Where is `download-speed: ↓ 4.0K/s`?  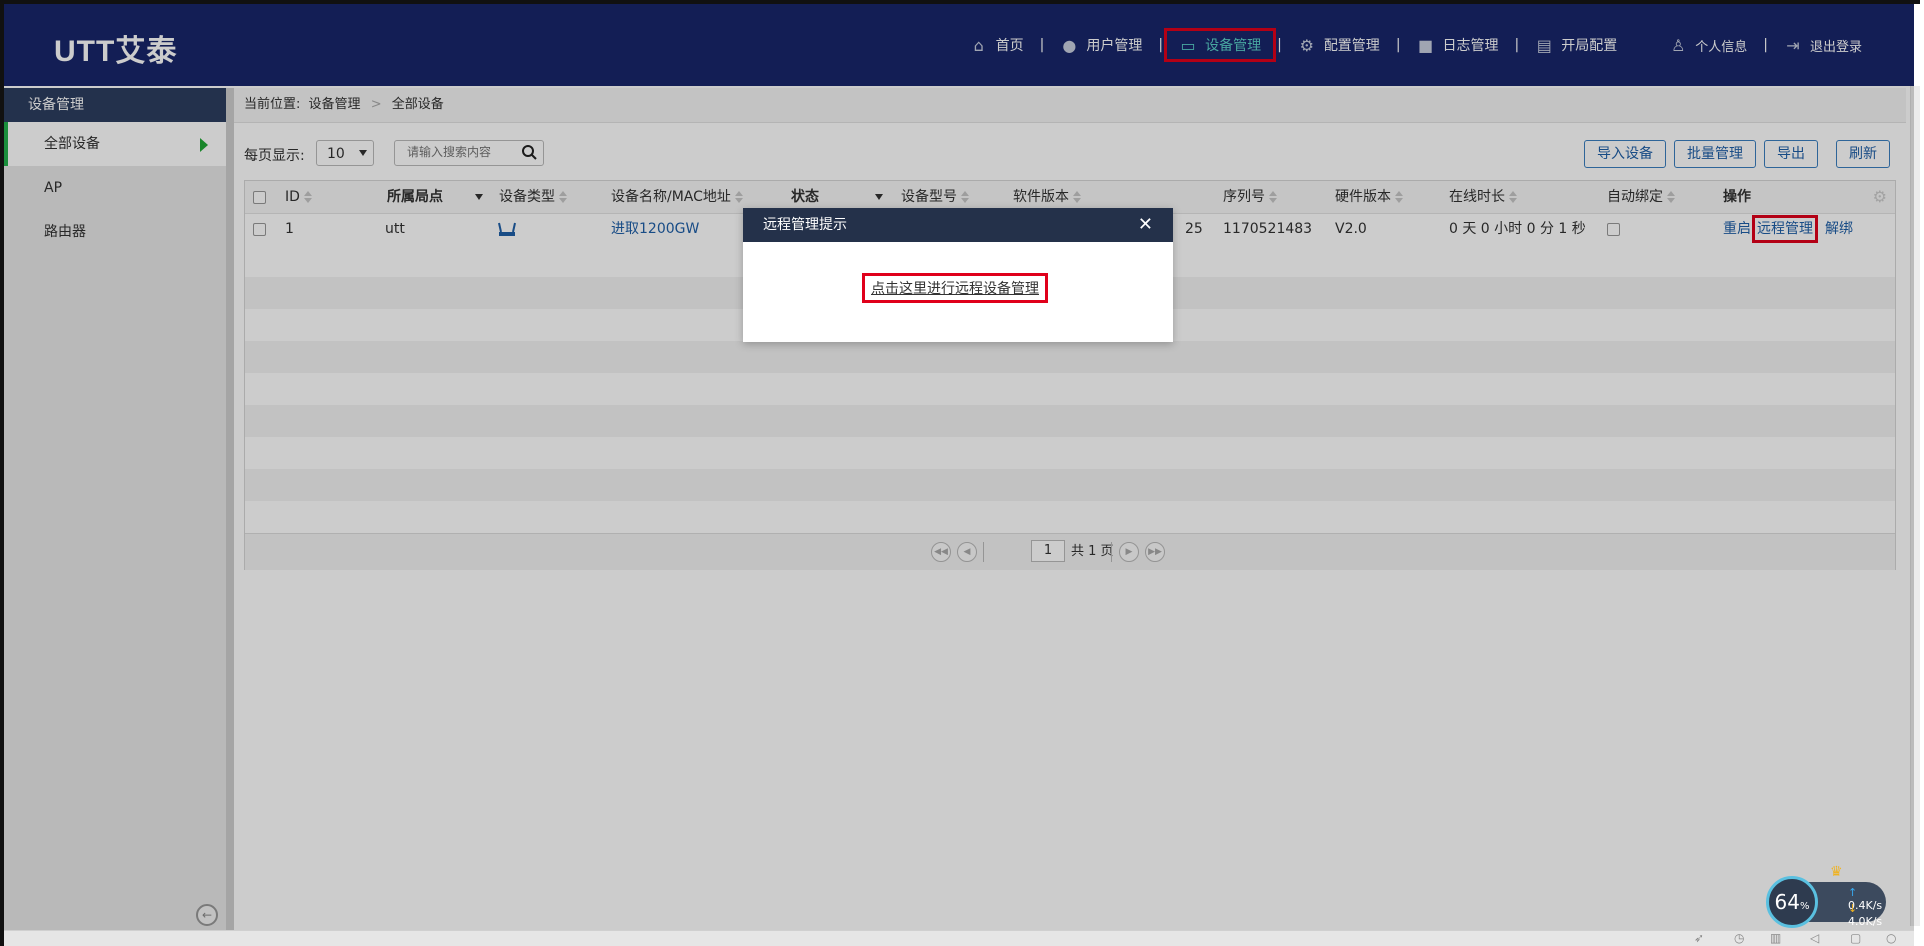 download-speed: ↓ 4.0K/s is located at coordinates (1867, 915).